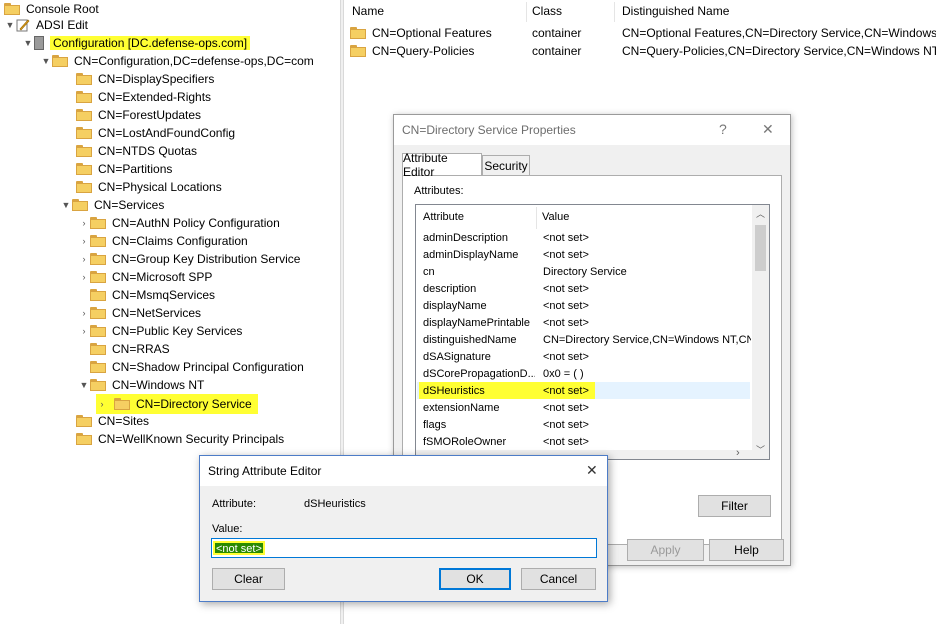  What do you see at coordinates (179, 223) in the screenshot?
I see `tree-node: › CN=AuthN Policy Configuration` at bounding box center [179, 223].